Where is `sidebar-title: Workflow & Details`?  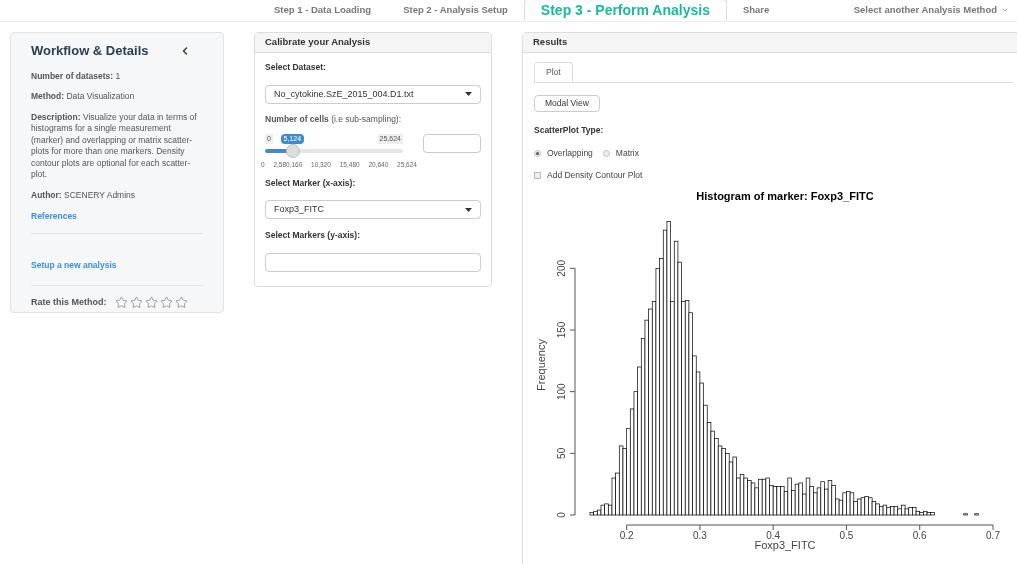
sidebar-title: Workflow & Details is located at coordinates (90, 51).